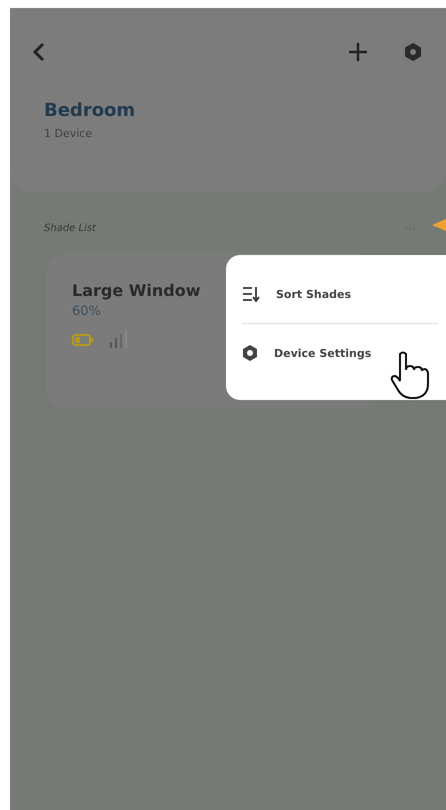 The image size is (446, 810). Describe the element at coordinates (39, 52) in the screenshot. I see `back-icon` at that location.